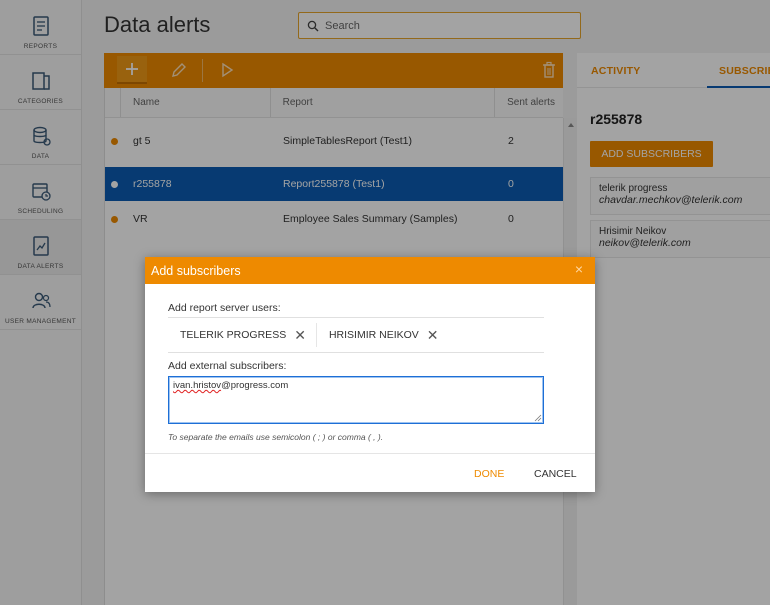 The height and width of the screenshot is (605, 770). Describe the element at coordinates (233, 335) in the screenshot. I see `chip-label: TELERIK PROGRESS` at that location.